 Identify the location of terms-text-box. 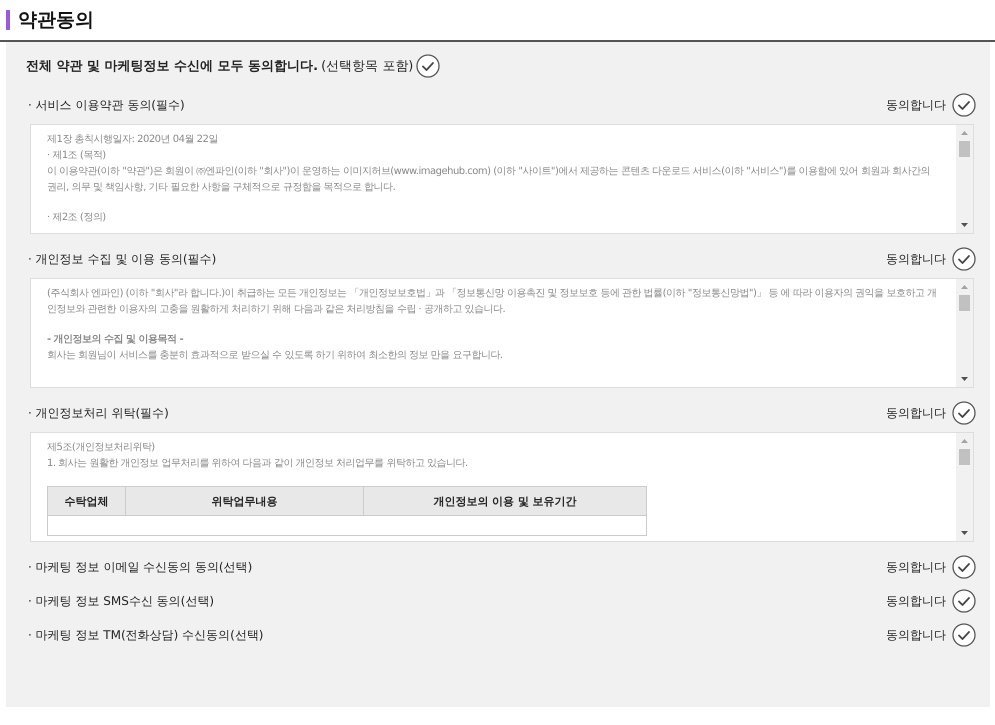
(502, 333).